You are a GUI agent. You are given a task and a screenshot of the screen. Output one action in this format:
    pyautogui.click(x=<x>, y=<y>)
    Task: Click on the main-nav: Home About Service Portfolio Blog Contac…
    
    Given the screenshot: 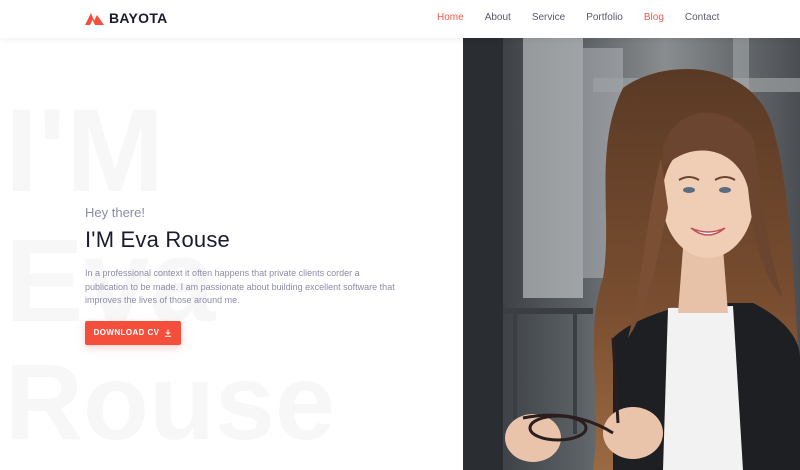 What is the action you would take?
    pyautogui.click(x=588, y=17)
    